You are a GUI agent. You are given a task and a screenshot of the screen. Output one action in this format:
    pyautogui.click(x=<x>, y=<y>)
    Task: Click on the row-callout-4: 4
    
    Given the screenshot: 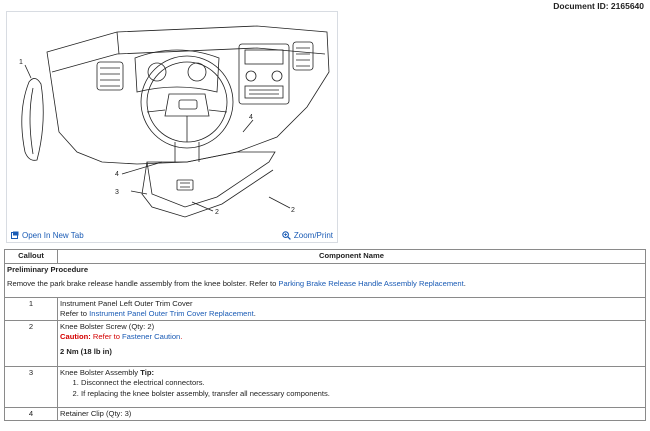 What is the action you would take?
    pyautogui.click(x=31, y=414)
    